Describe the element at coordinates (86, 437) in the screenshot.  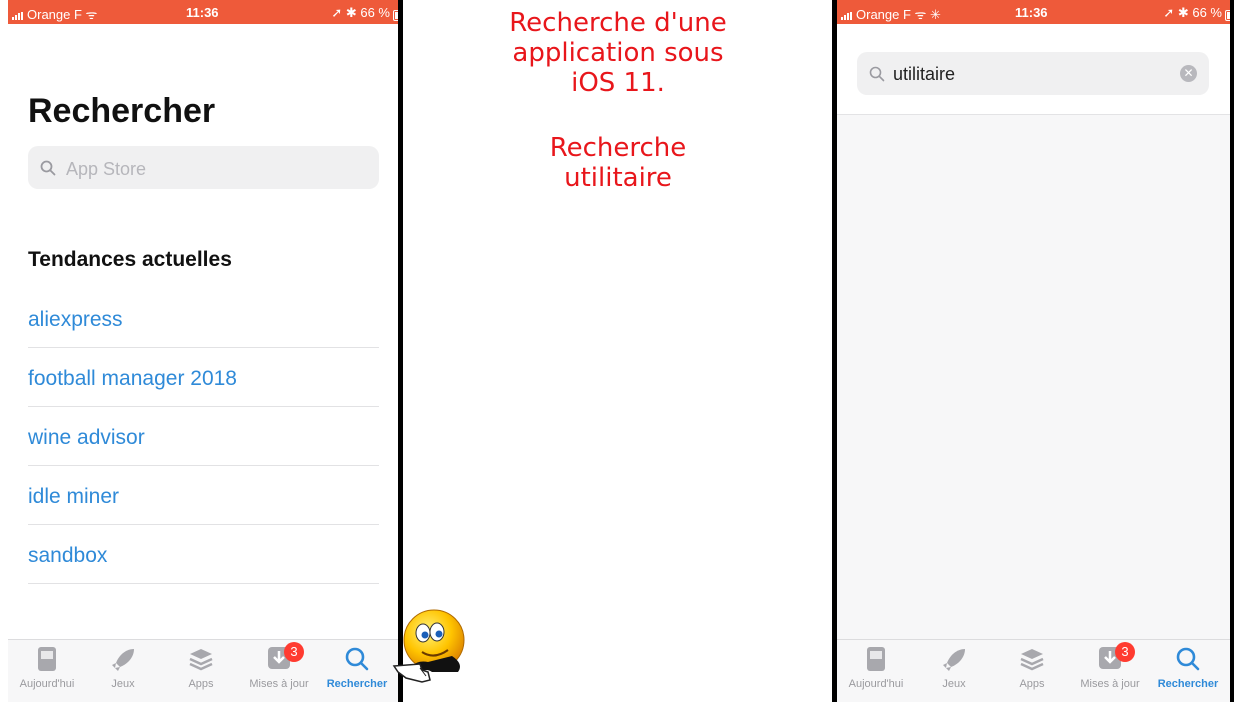
I see `trending-item-label: wine advisor` at that location.